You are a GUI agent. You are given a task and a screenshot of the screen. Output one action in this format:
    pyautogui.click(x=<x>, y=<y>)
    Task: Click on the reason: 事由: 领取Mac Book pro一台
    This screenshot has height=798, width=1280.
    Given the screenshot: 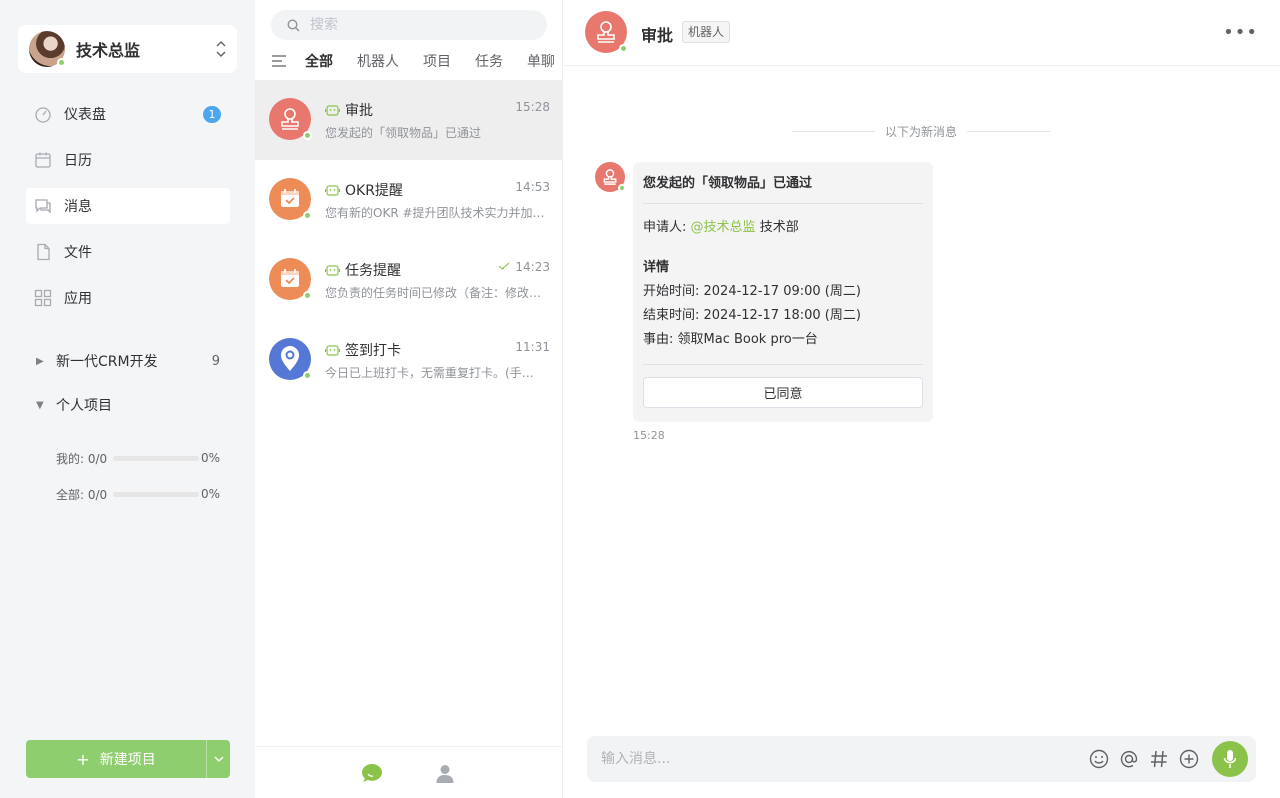 What is the action you would take?
    pyautogui.click(x=730, y=339)
    